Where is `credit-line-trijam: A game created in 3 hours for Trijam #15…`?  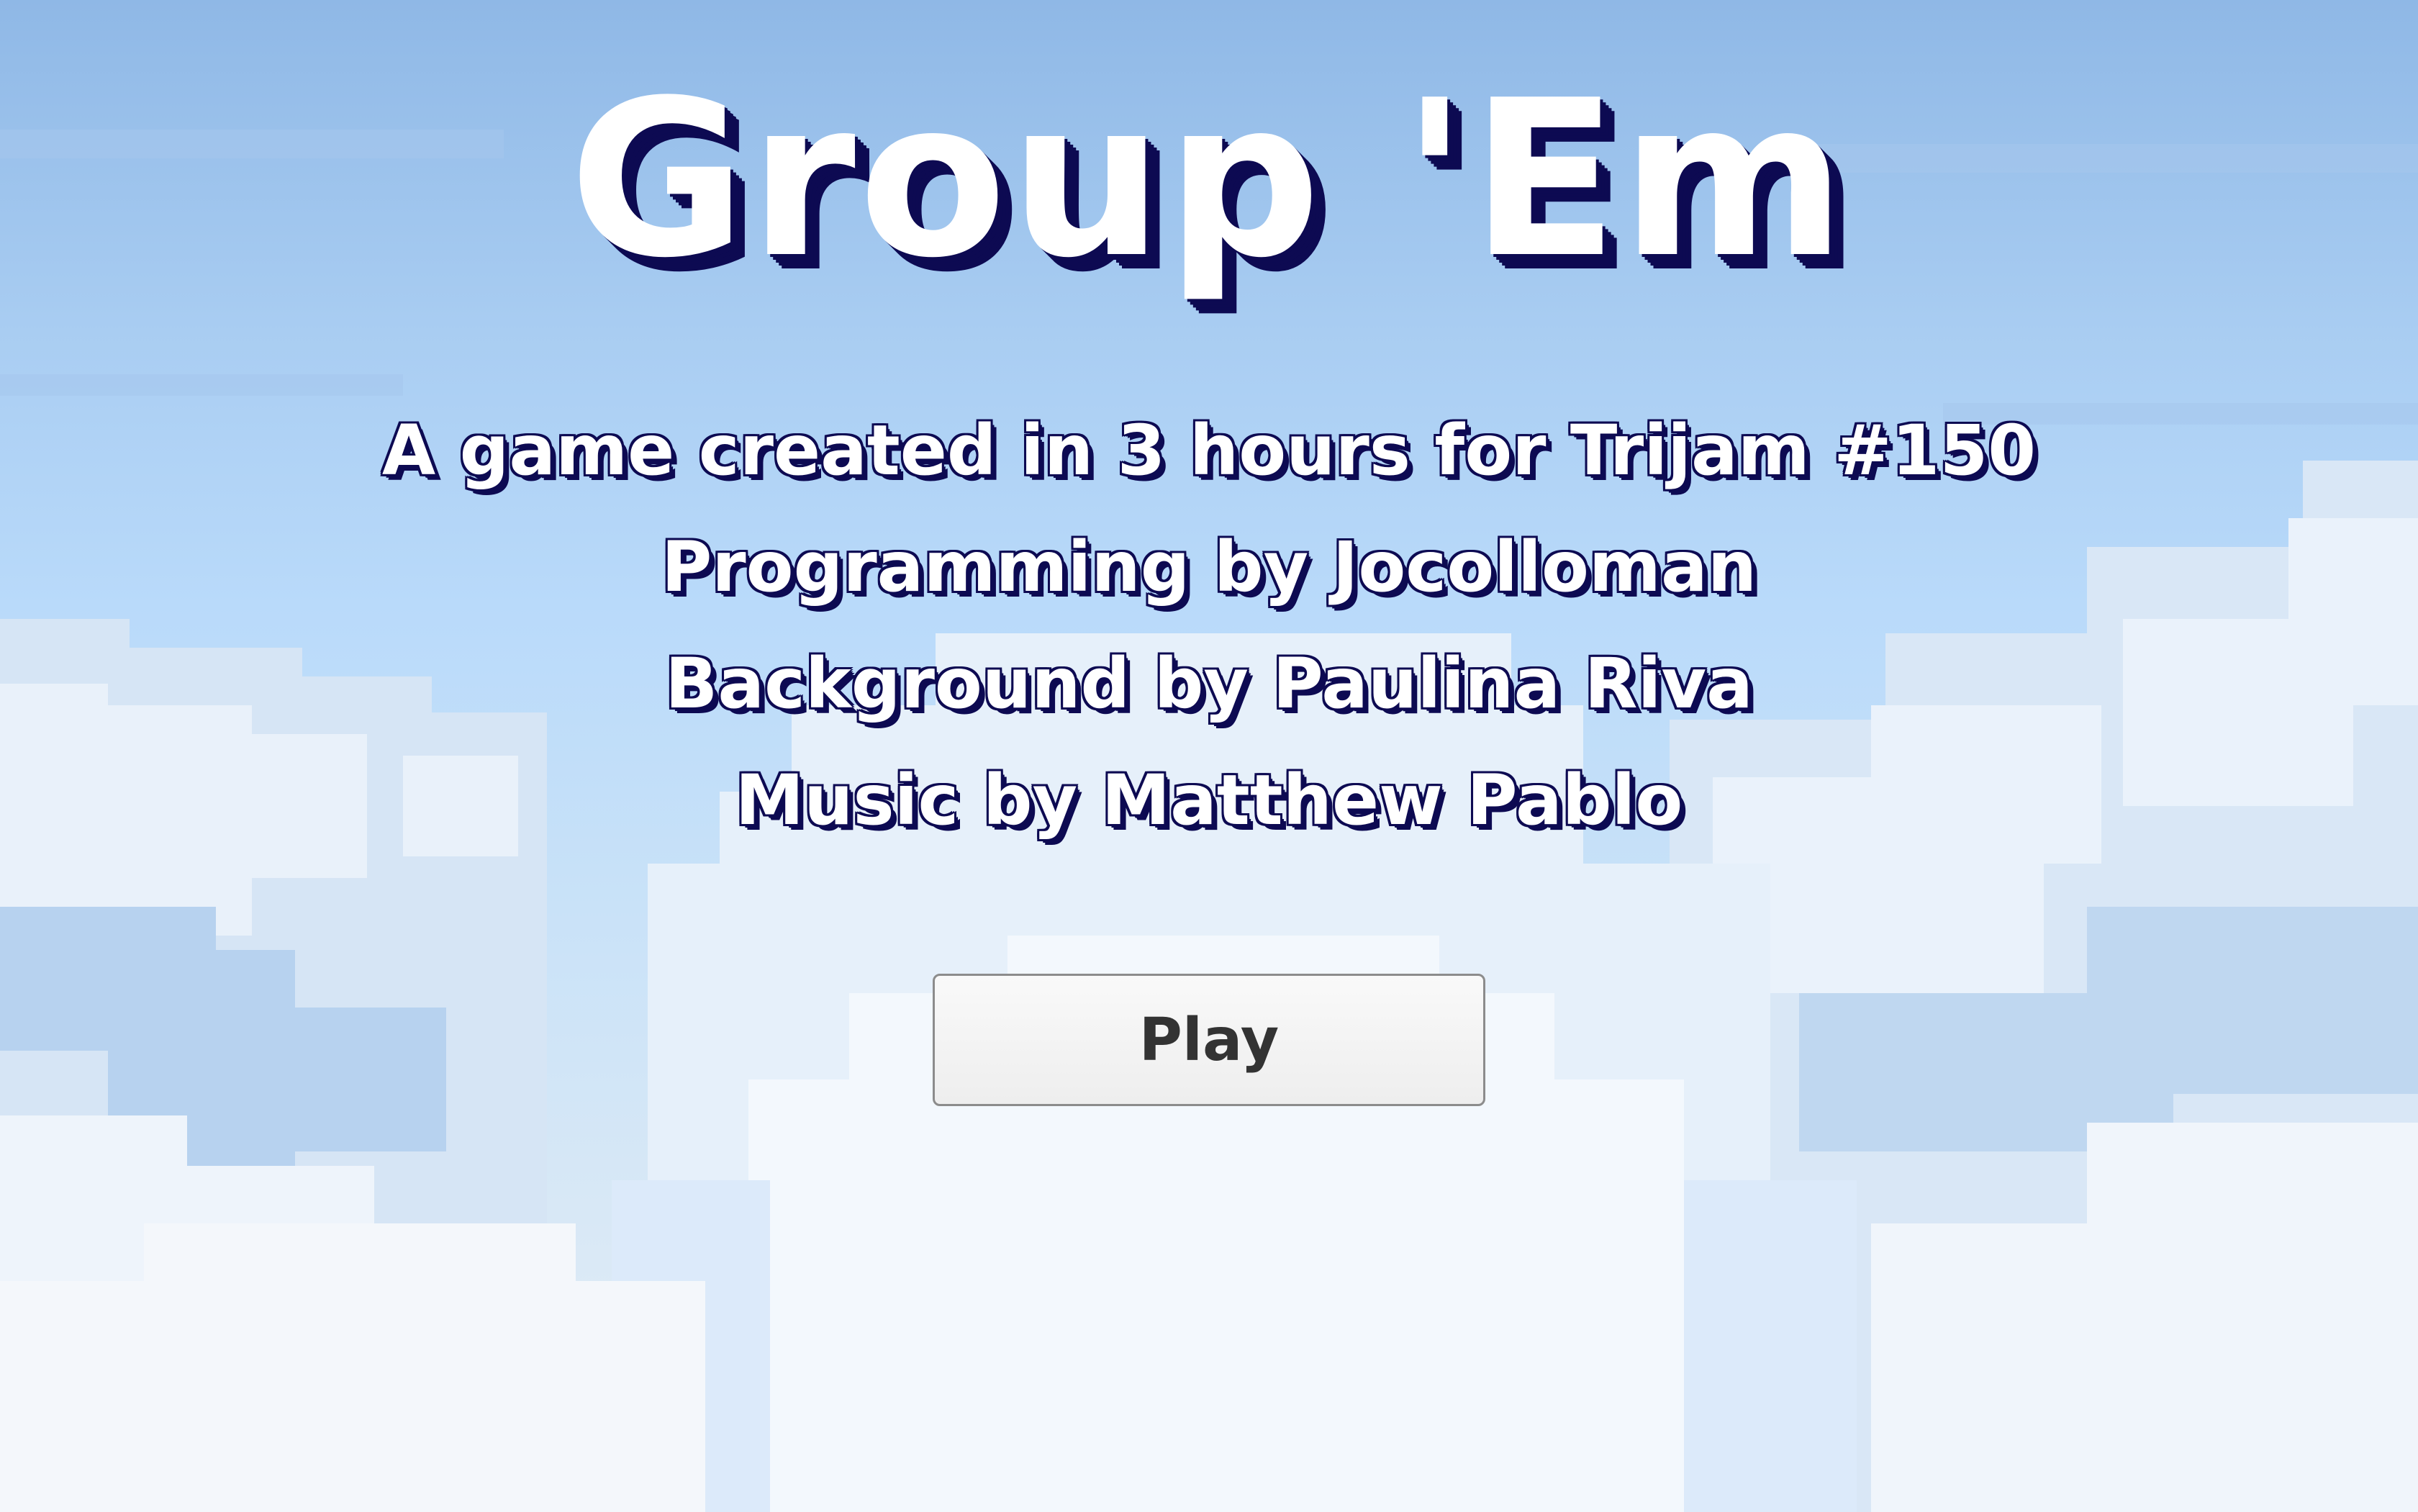 credit-line-trijam: A game created in 3 hours for Trijam #15… is located at coordinates (1209, 451).